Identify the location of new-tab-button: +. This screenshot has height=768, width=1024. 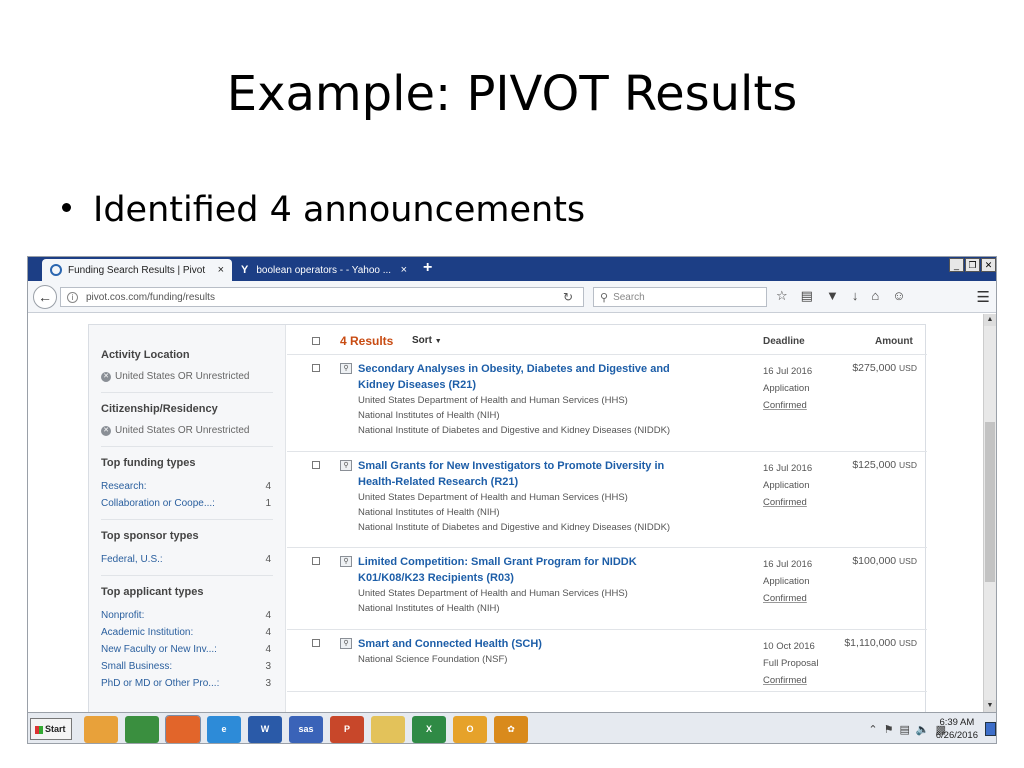
(427, 268).